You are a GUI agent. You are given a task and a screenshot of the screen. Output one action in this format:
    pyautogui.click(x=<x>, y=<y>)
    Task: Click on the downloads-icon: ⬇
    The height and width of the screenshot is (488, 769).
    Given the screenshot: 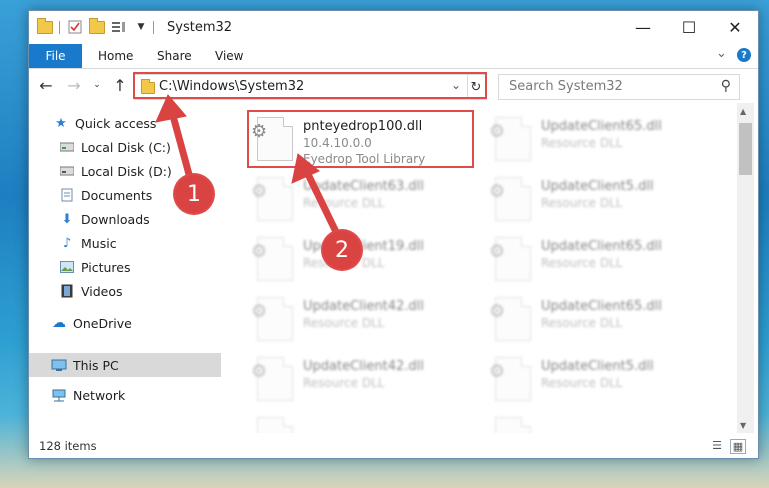 What is the action you would take?
    pyautogui.click(x=67, y=219)
    